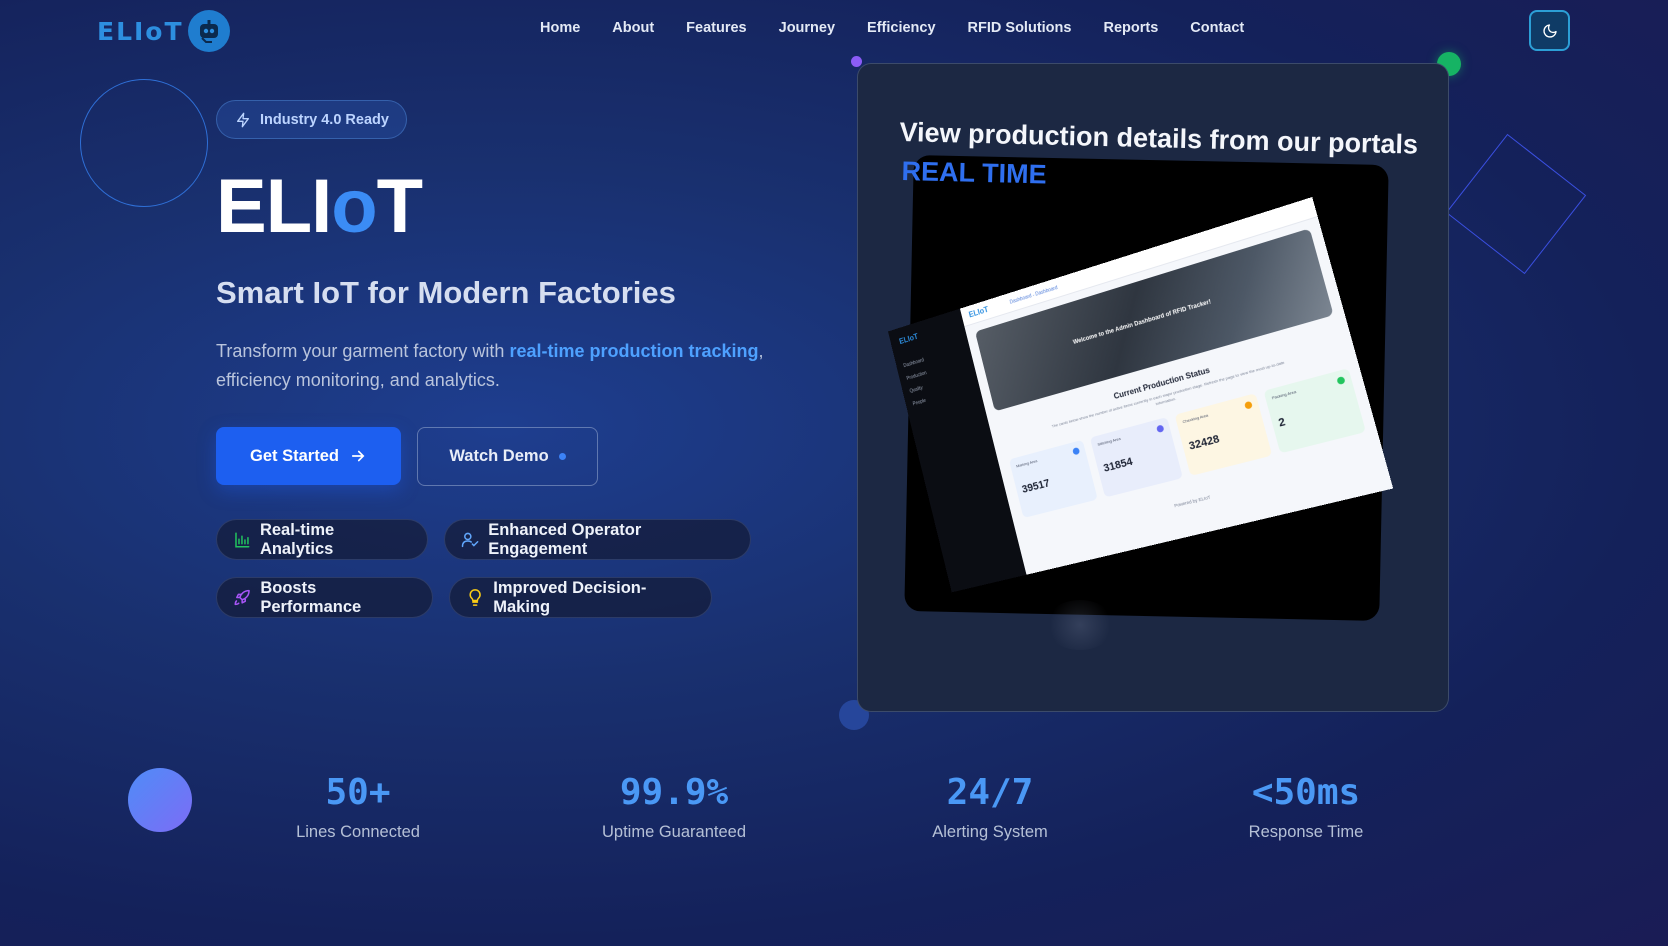  I want to click on watch-demo-label: Watch Demo, so click(499, 456).